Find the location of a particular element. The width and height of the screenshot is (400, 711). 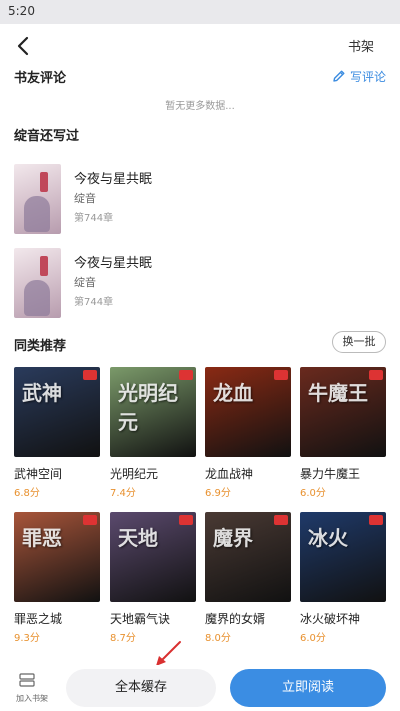

book-title: 冰火破坏神 is located at coordinates (330, 619).